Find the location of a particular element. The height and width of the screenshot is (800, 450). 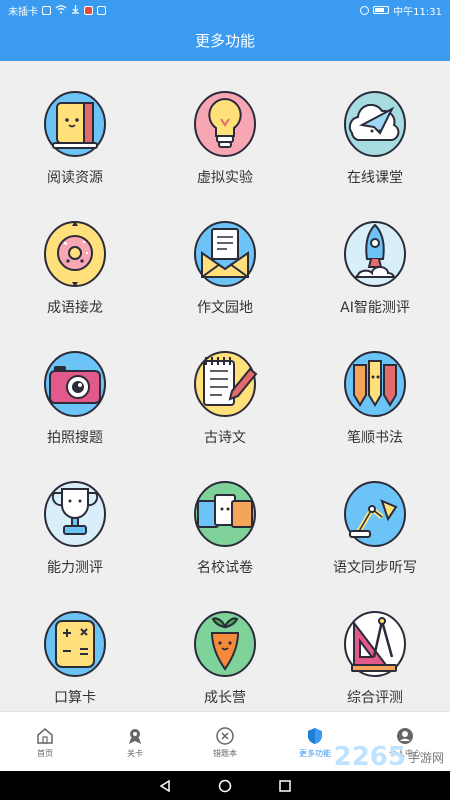

system-nav-bar is located at coordinates (225, 785).